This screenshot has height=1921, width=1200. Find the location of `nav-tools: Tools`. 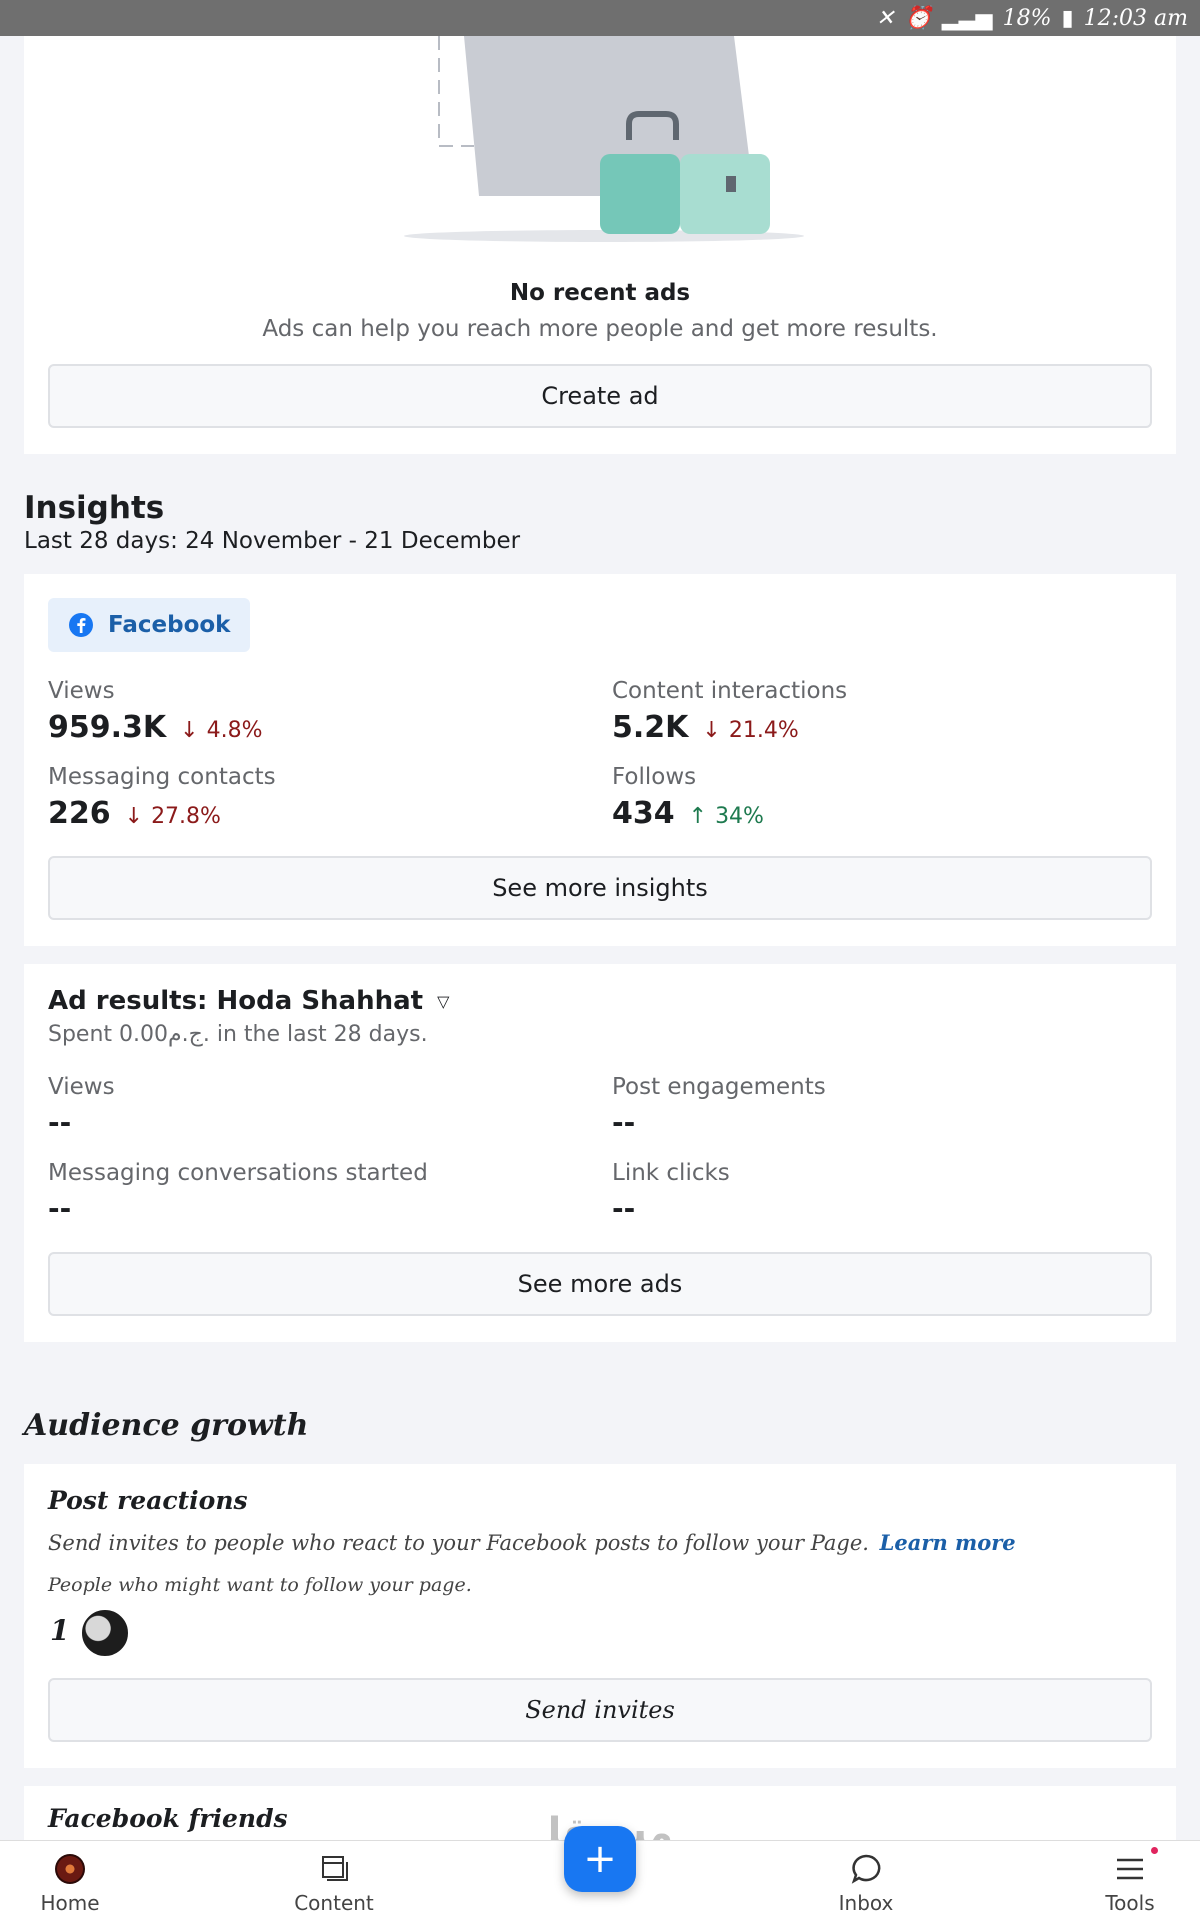

nav-tools: Tools is located at coordinates (1130, 1881).